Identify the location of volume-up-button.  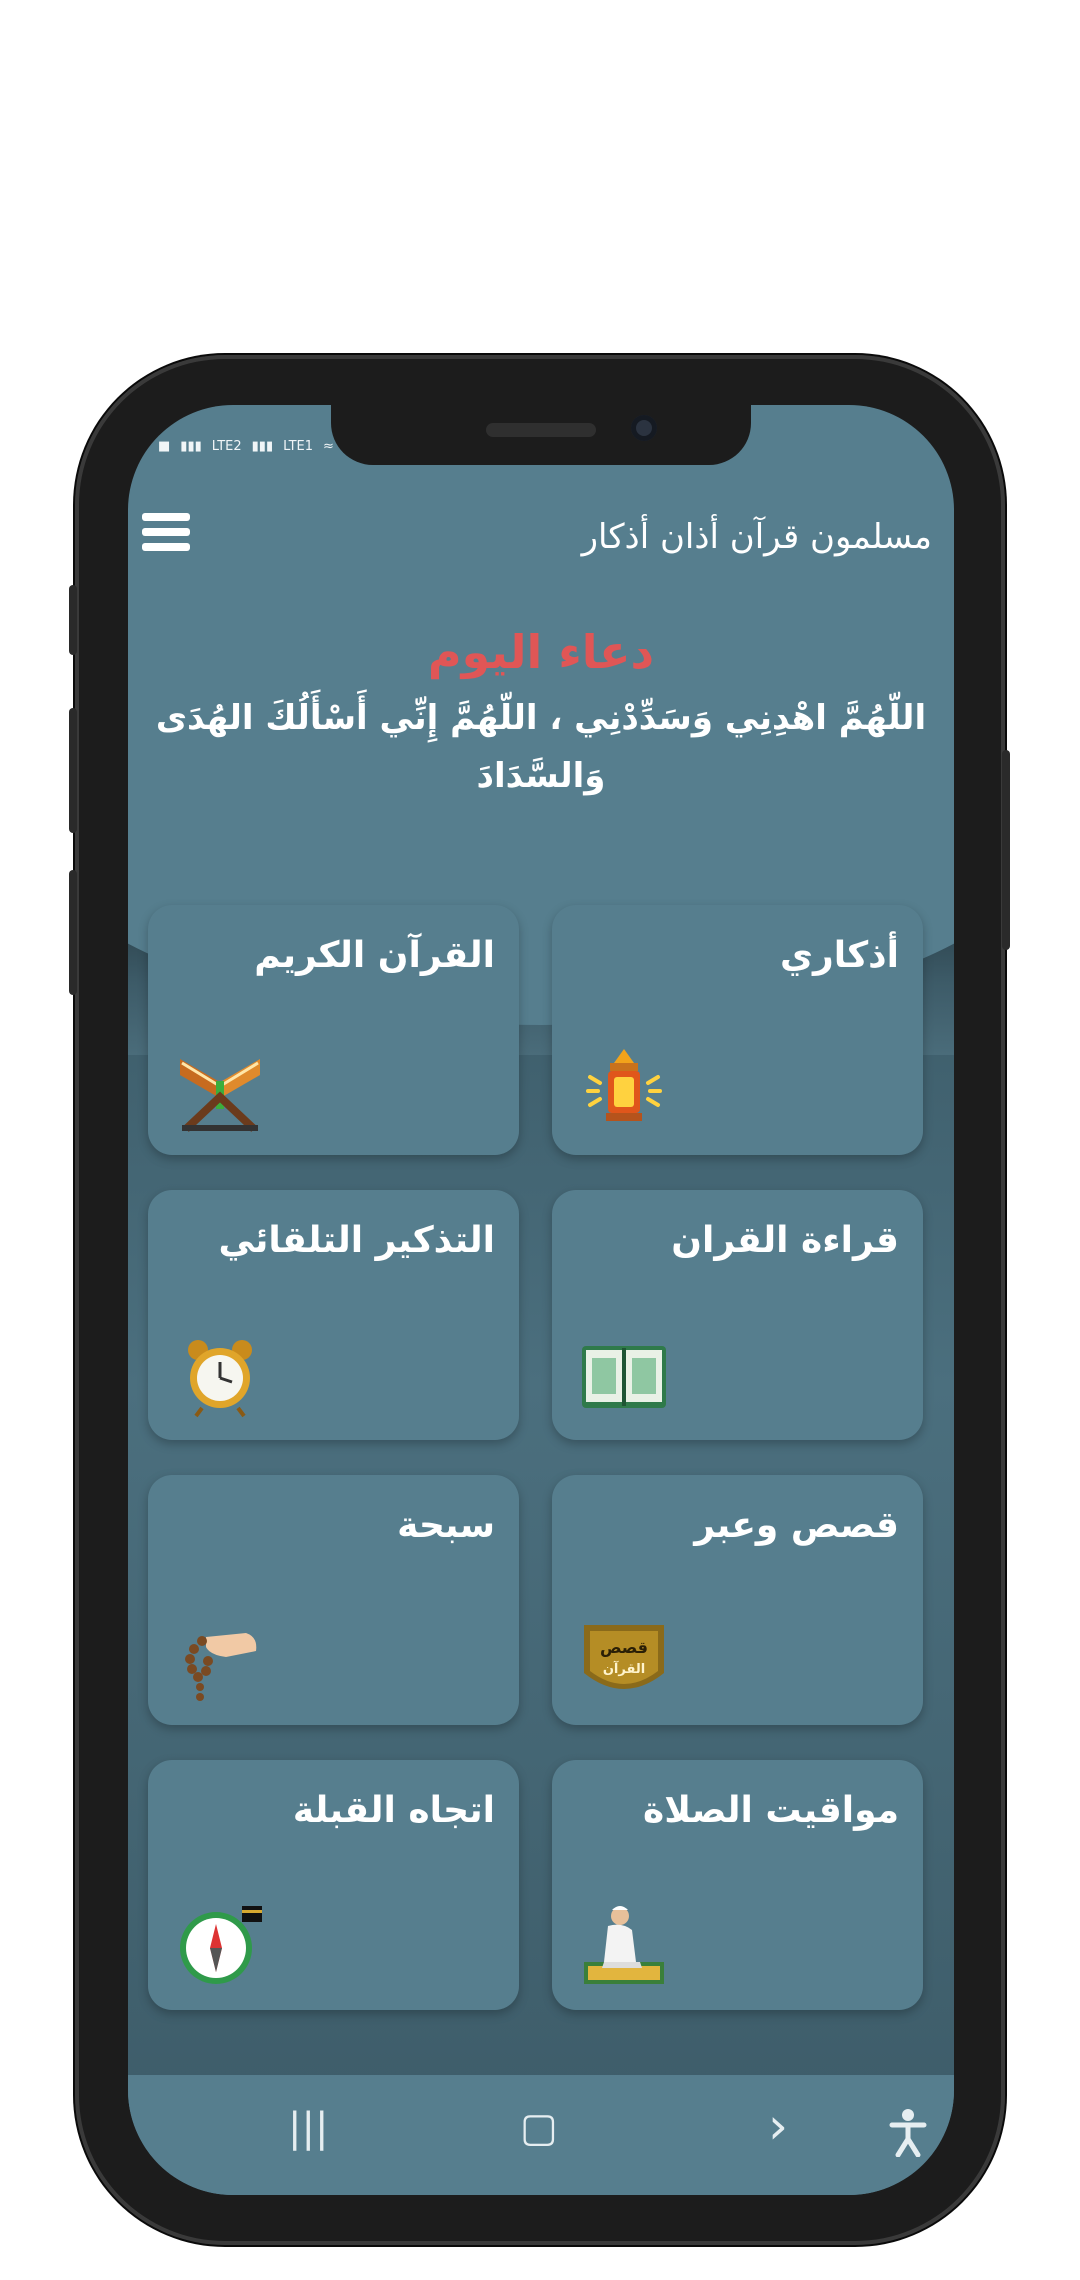
(73, 620).